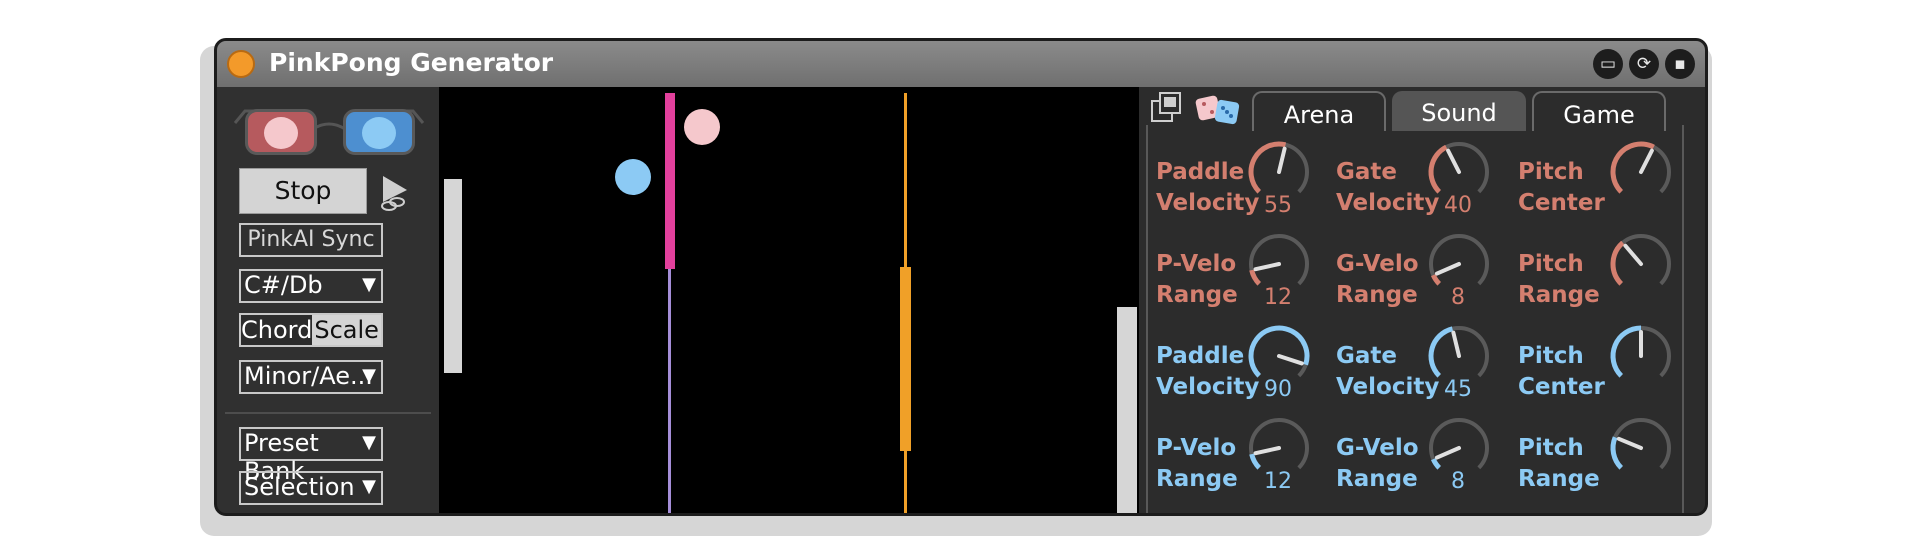 This screenshot has height=551, width=1920. I want to click on pink-lens, so click(281, 132).